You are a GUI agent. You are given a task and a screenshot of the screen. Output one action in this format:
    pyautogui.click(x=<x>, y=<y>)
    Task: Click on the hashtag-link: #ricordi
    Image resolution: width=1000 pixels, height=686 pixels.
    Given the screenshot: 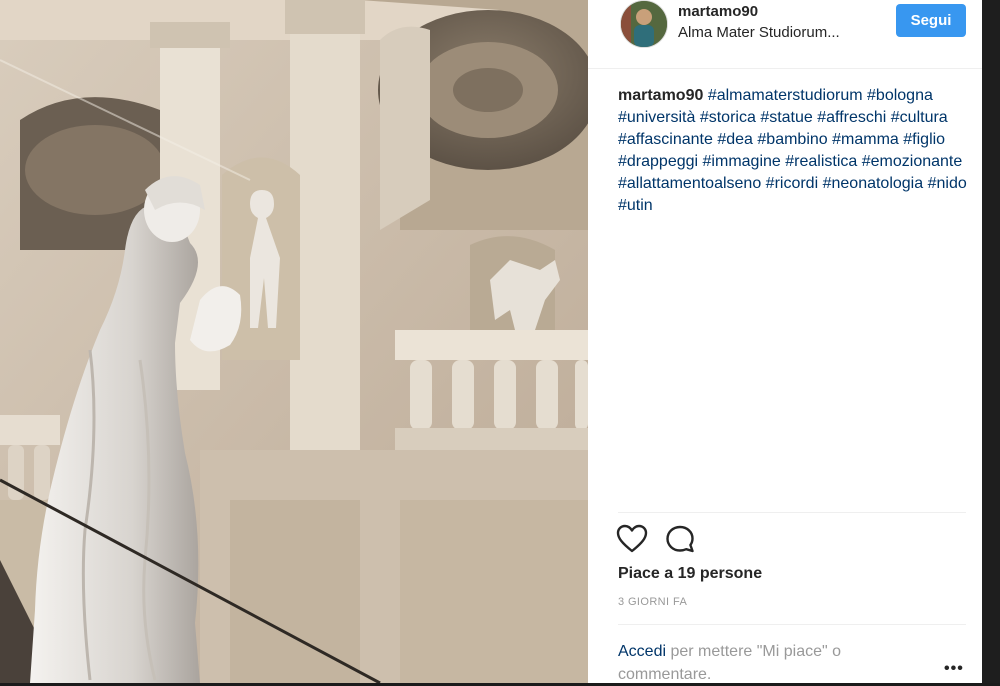 What is the action you would take?
    pyautogui.click(x=792, y=183)
    